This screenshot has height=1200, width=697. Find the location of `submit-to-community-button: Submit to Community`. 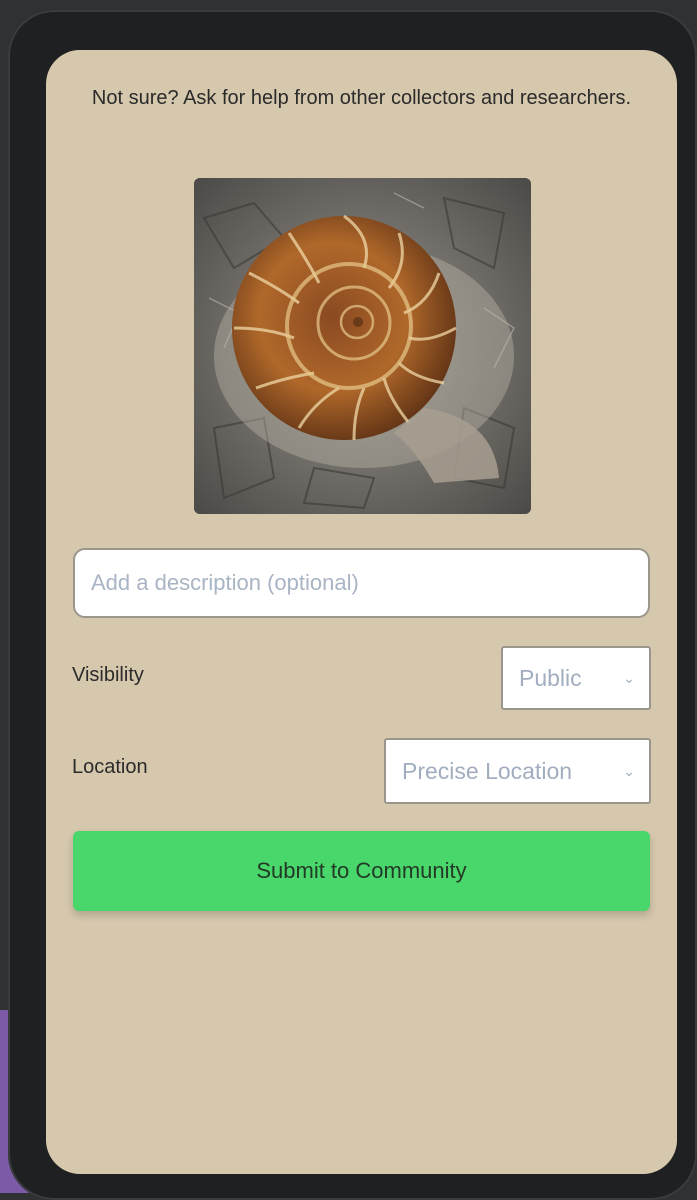

submit-to-community-button: Submit to Community is located at coordinates (361, 871).